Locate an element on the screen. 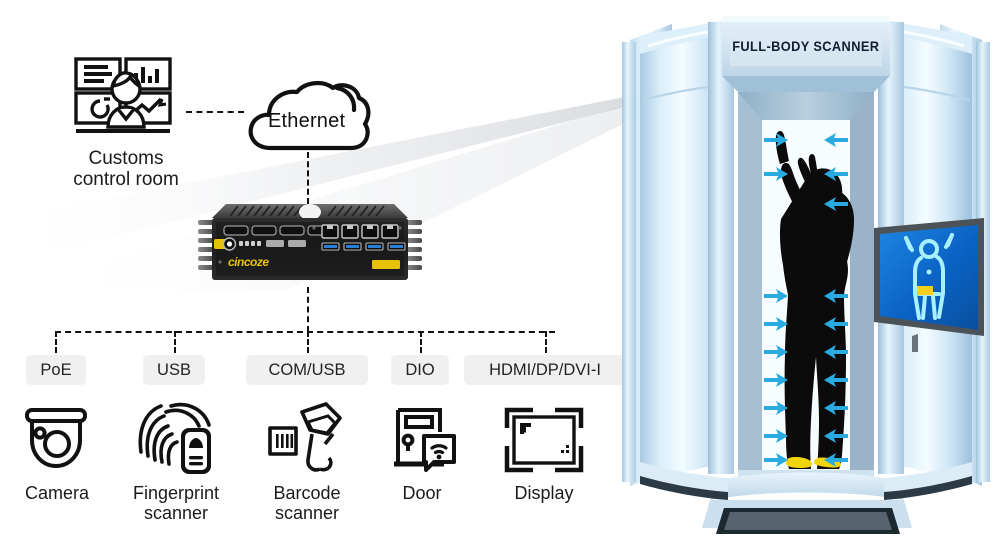 The height and width of the screenshot is (550, 1000). device-brand-text: cincoze is located at coordinates (248, 262).